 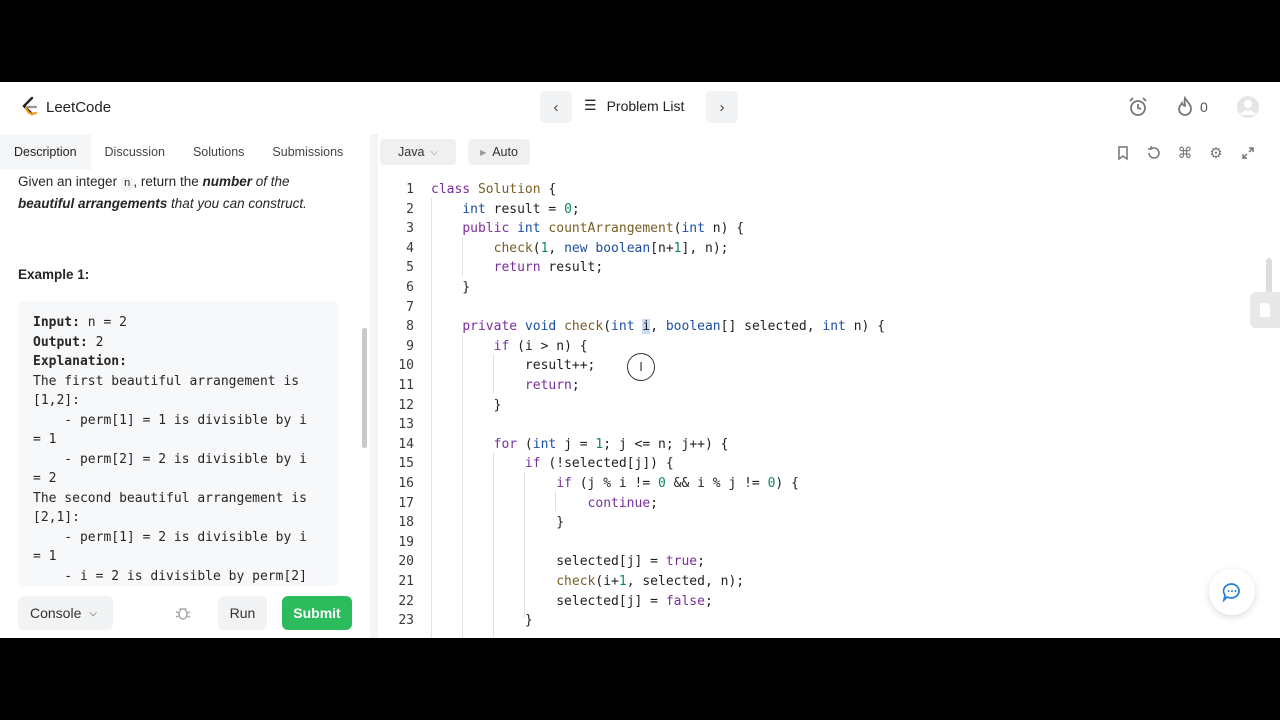 I want to click on feedback-chat-button, so click(x=1232, y=592).